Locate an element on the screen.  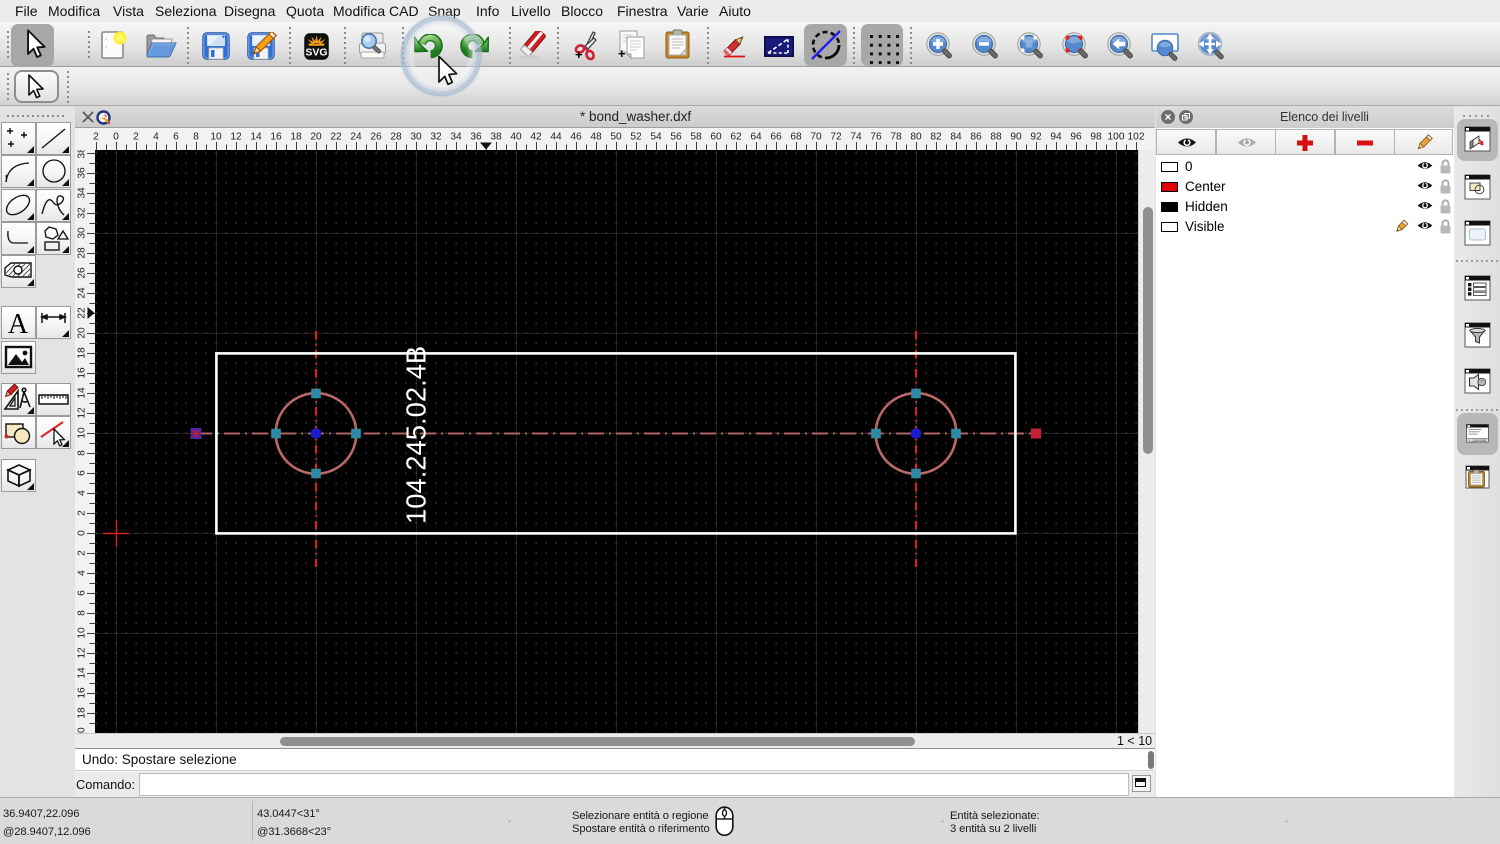
svg-text: 40 is located at coordinates (516, 137).